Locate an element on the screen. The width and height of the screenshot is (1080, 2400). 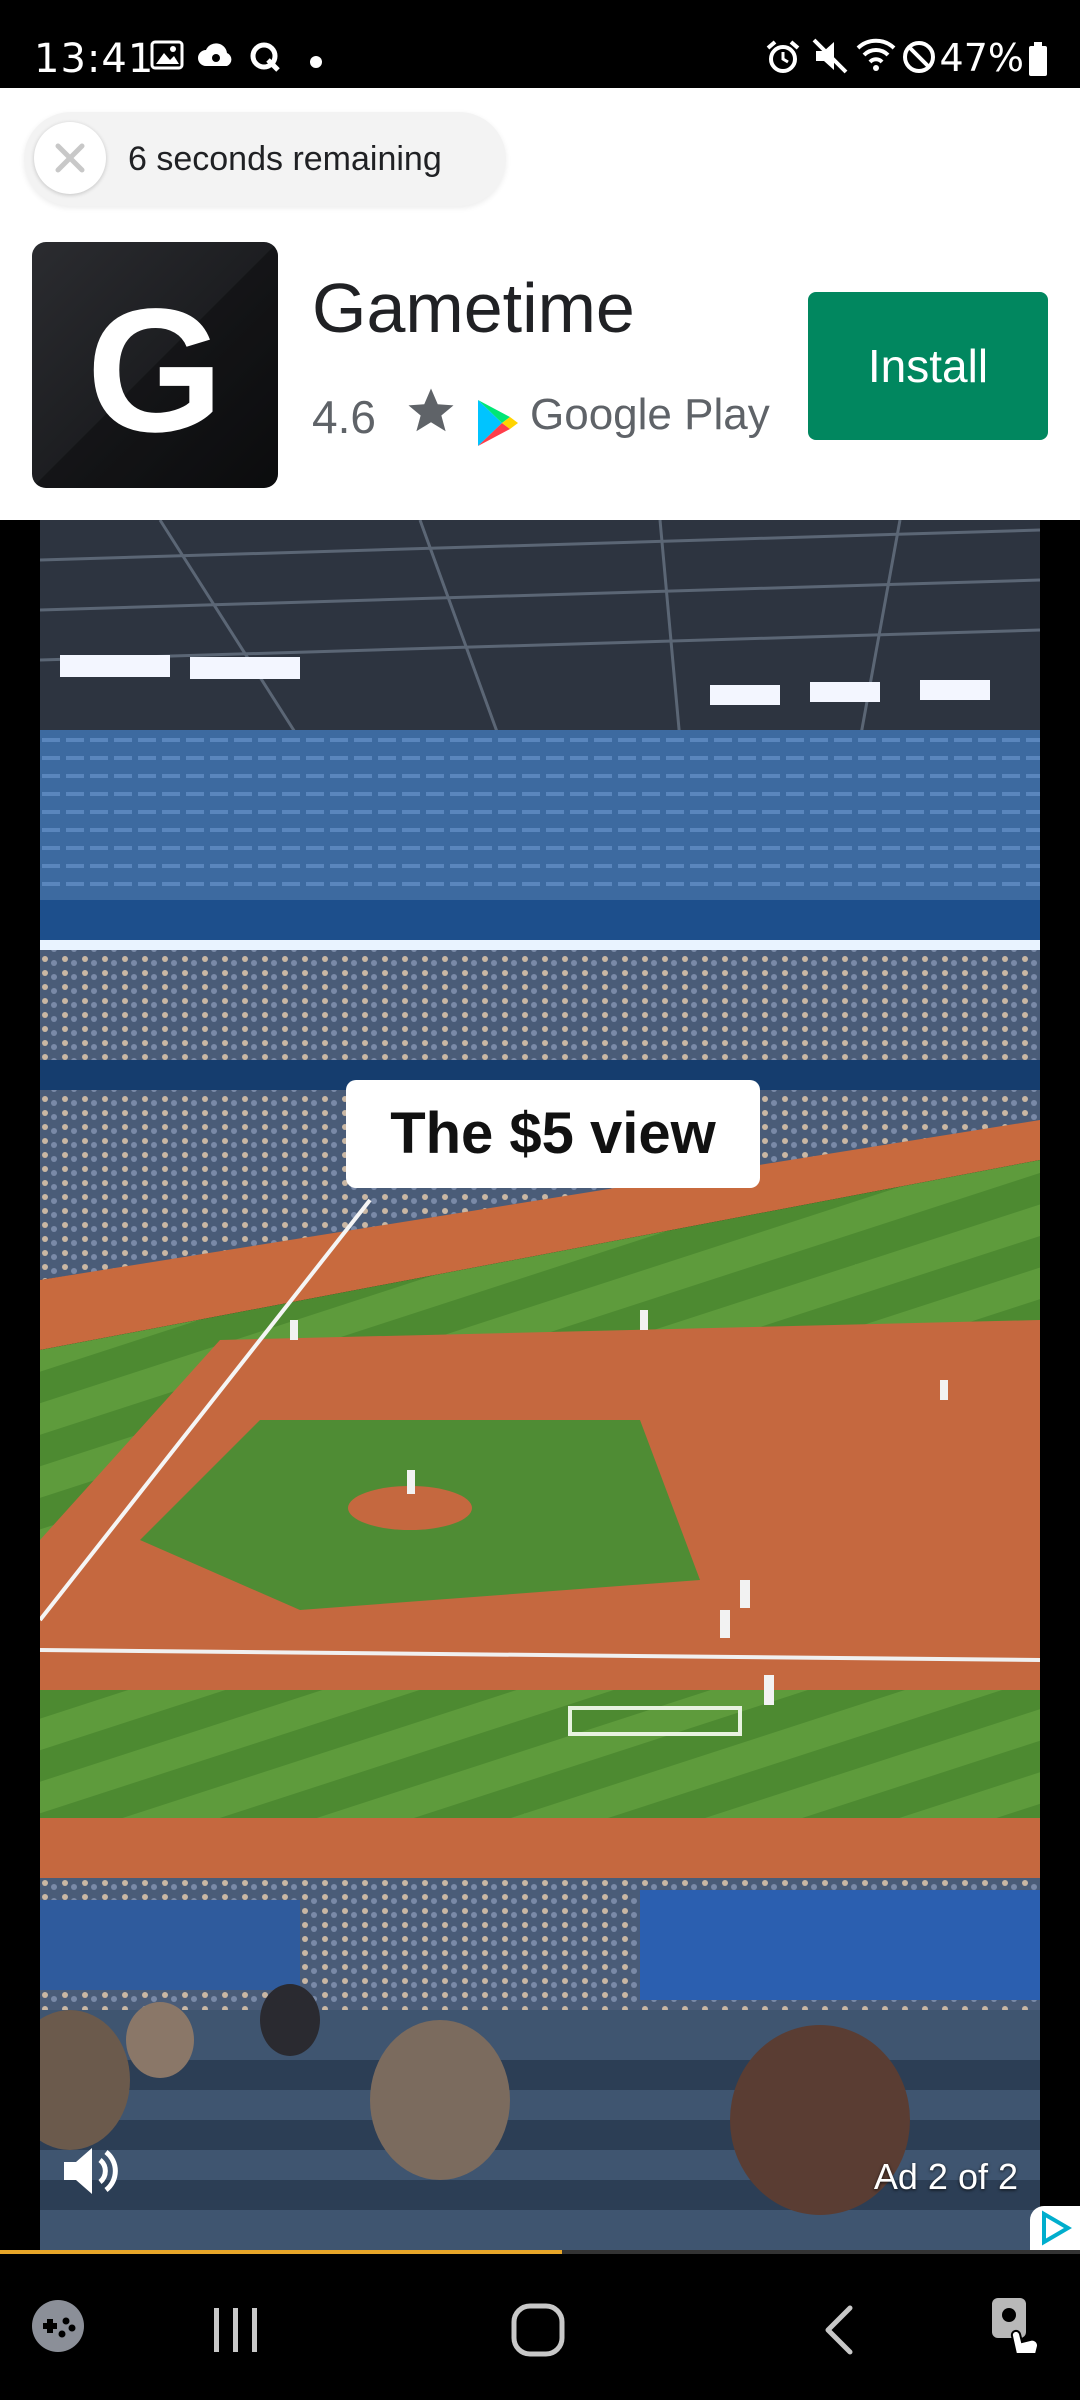
wifi-icon is located at coordinates (876, 57).